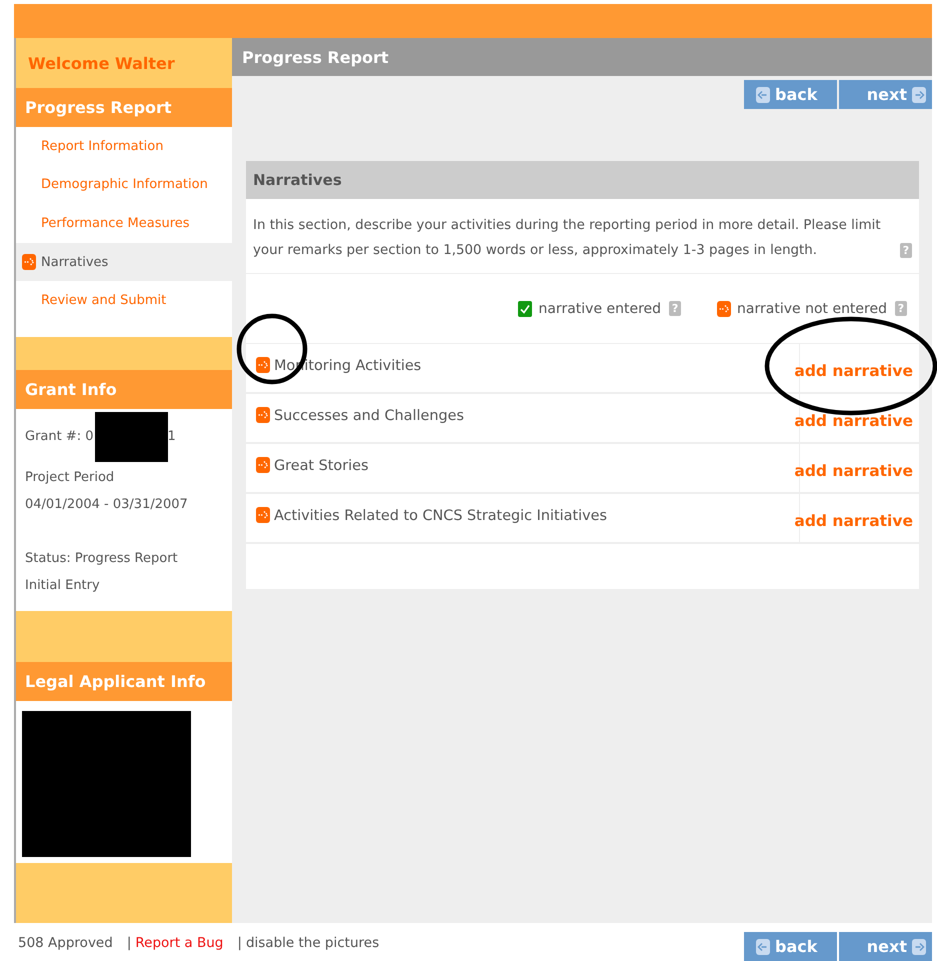 Image resolution: width=937 pixels, height=961 pixels. What do you see at coordinates (124, 223) in the screenshot?
I see `sidebar-item: Performance Measures` at bounding box center [124, 223].